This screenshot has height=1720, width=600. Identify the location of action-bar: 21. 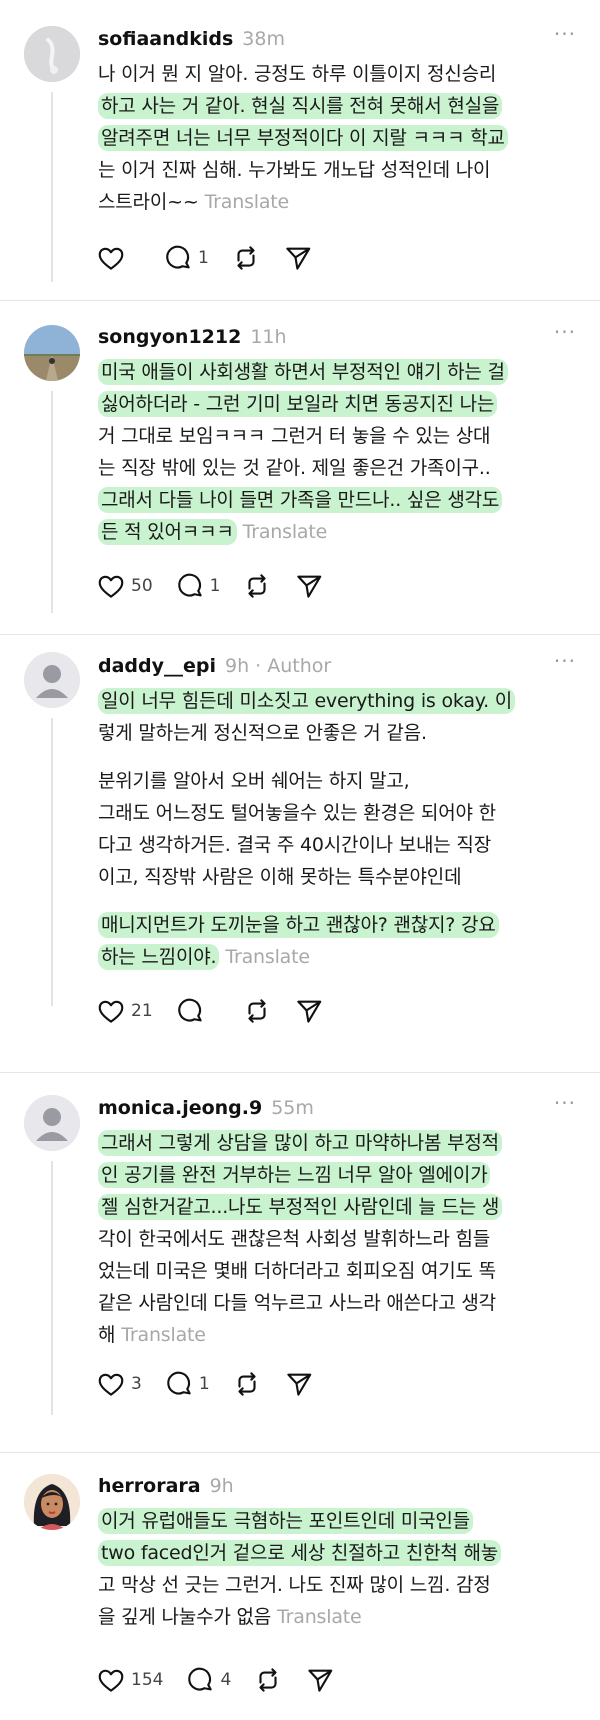
(221, 1011).